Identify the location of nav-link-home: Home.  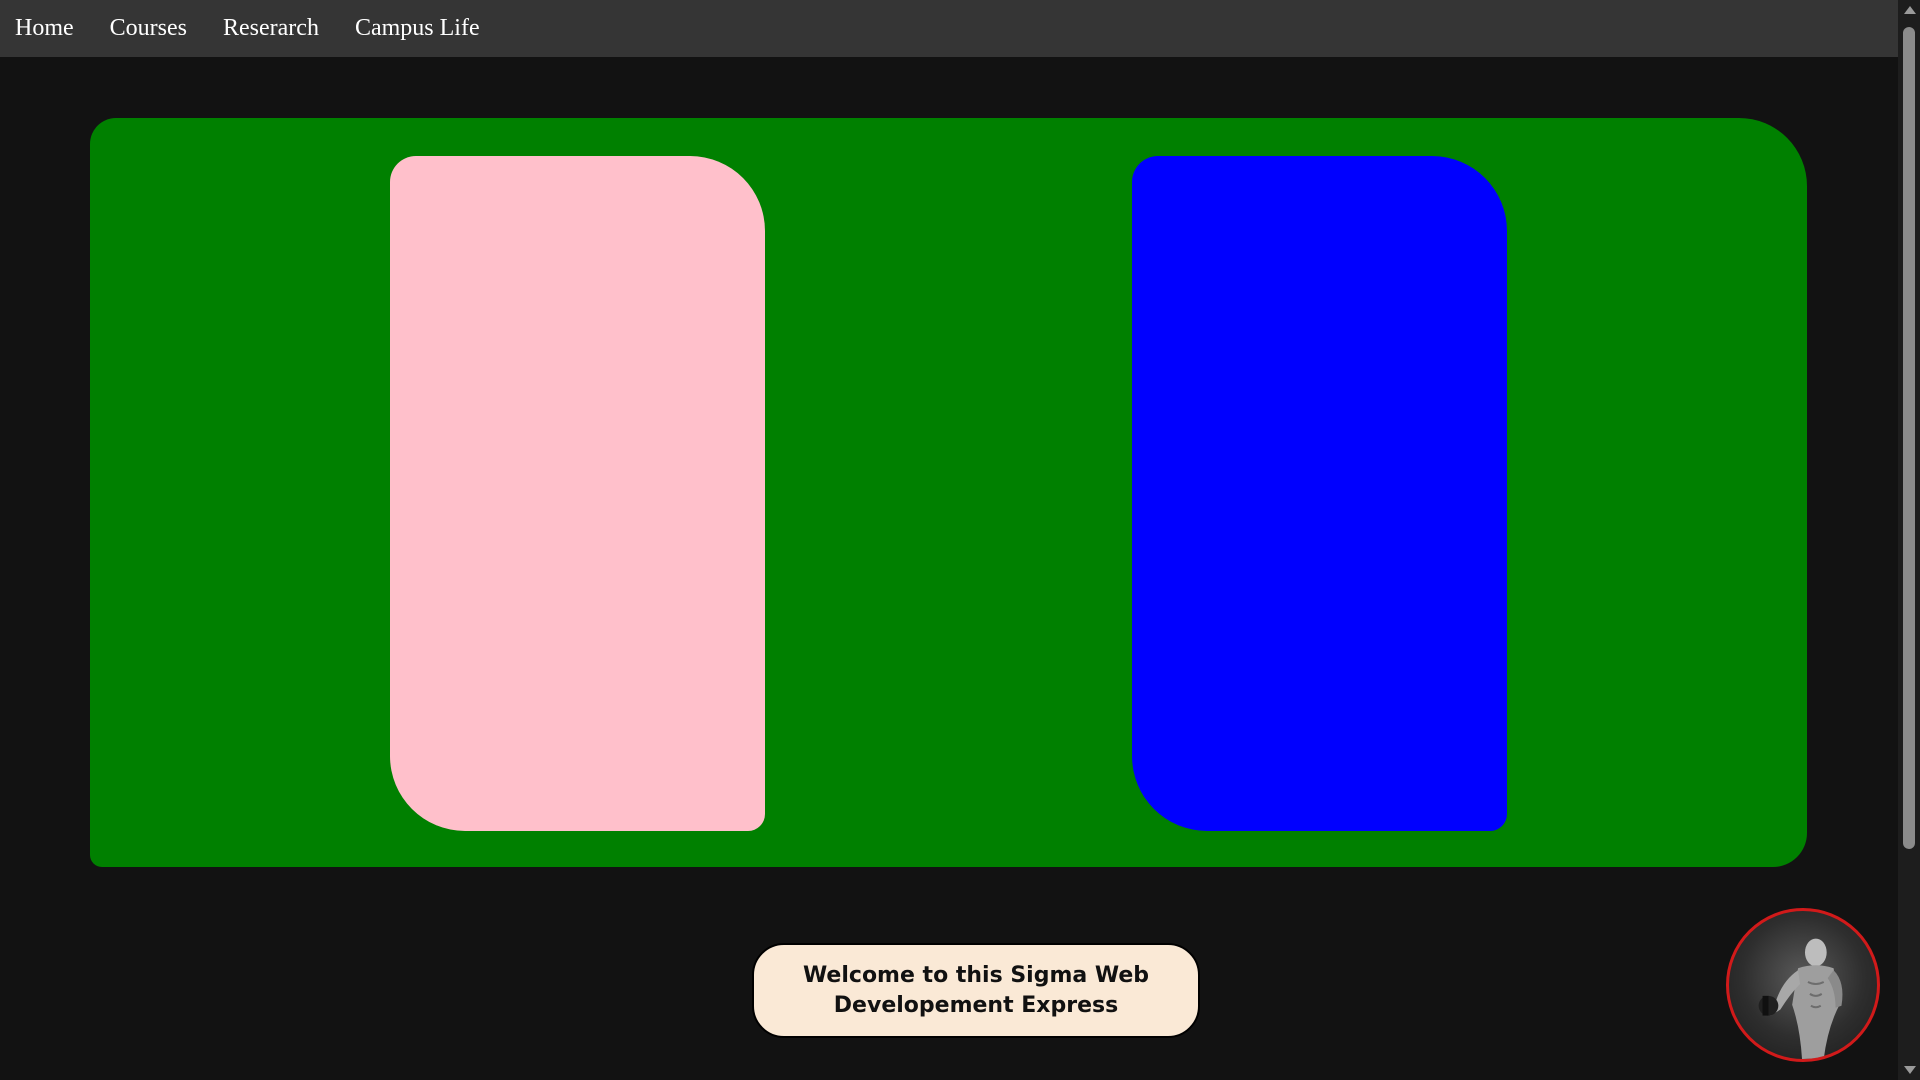
(44, 28).